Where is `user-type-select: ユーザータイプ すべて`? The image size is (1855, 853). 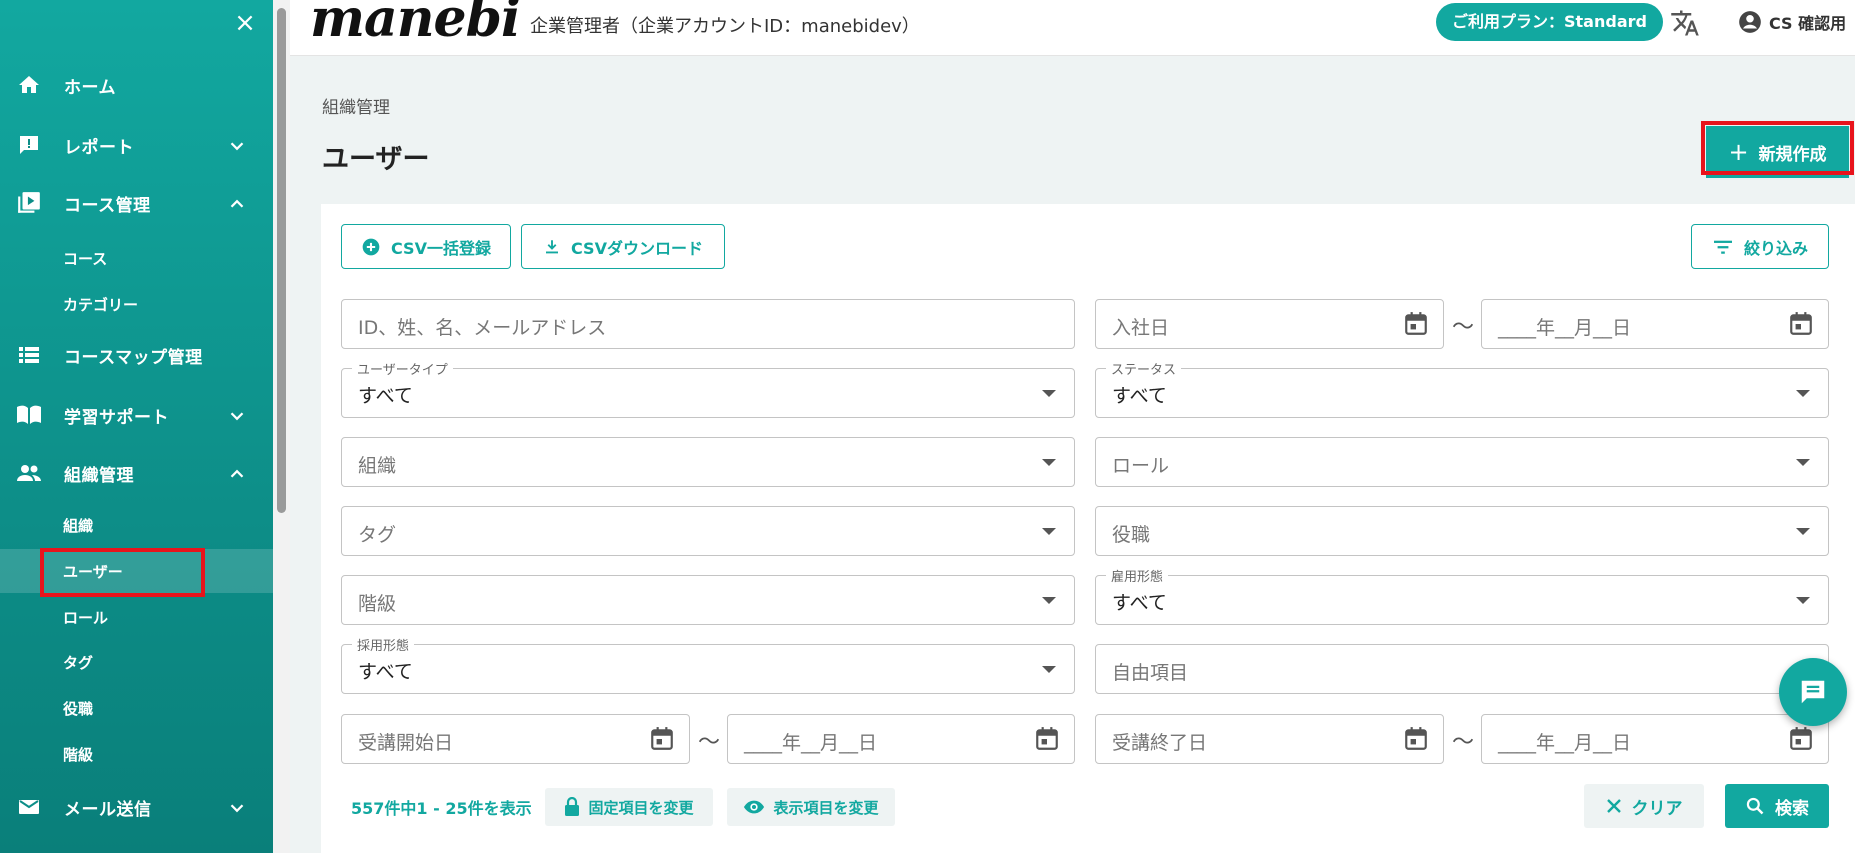
user-type-select: ユーザータイプ すべて is located at coordinates (708, 388).